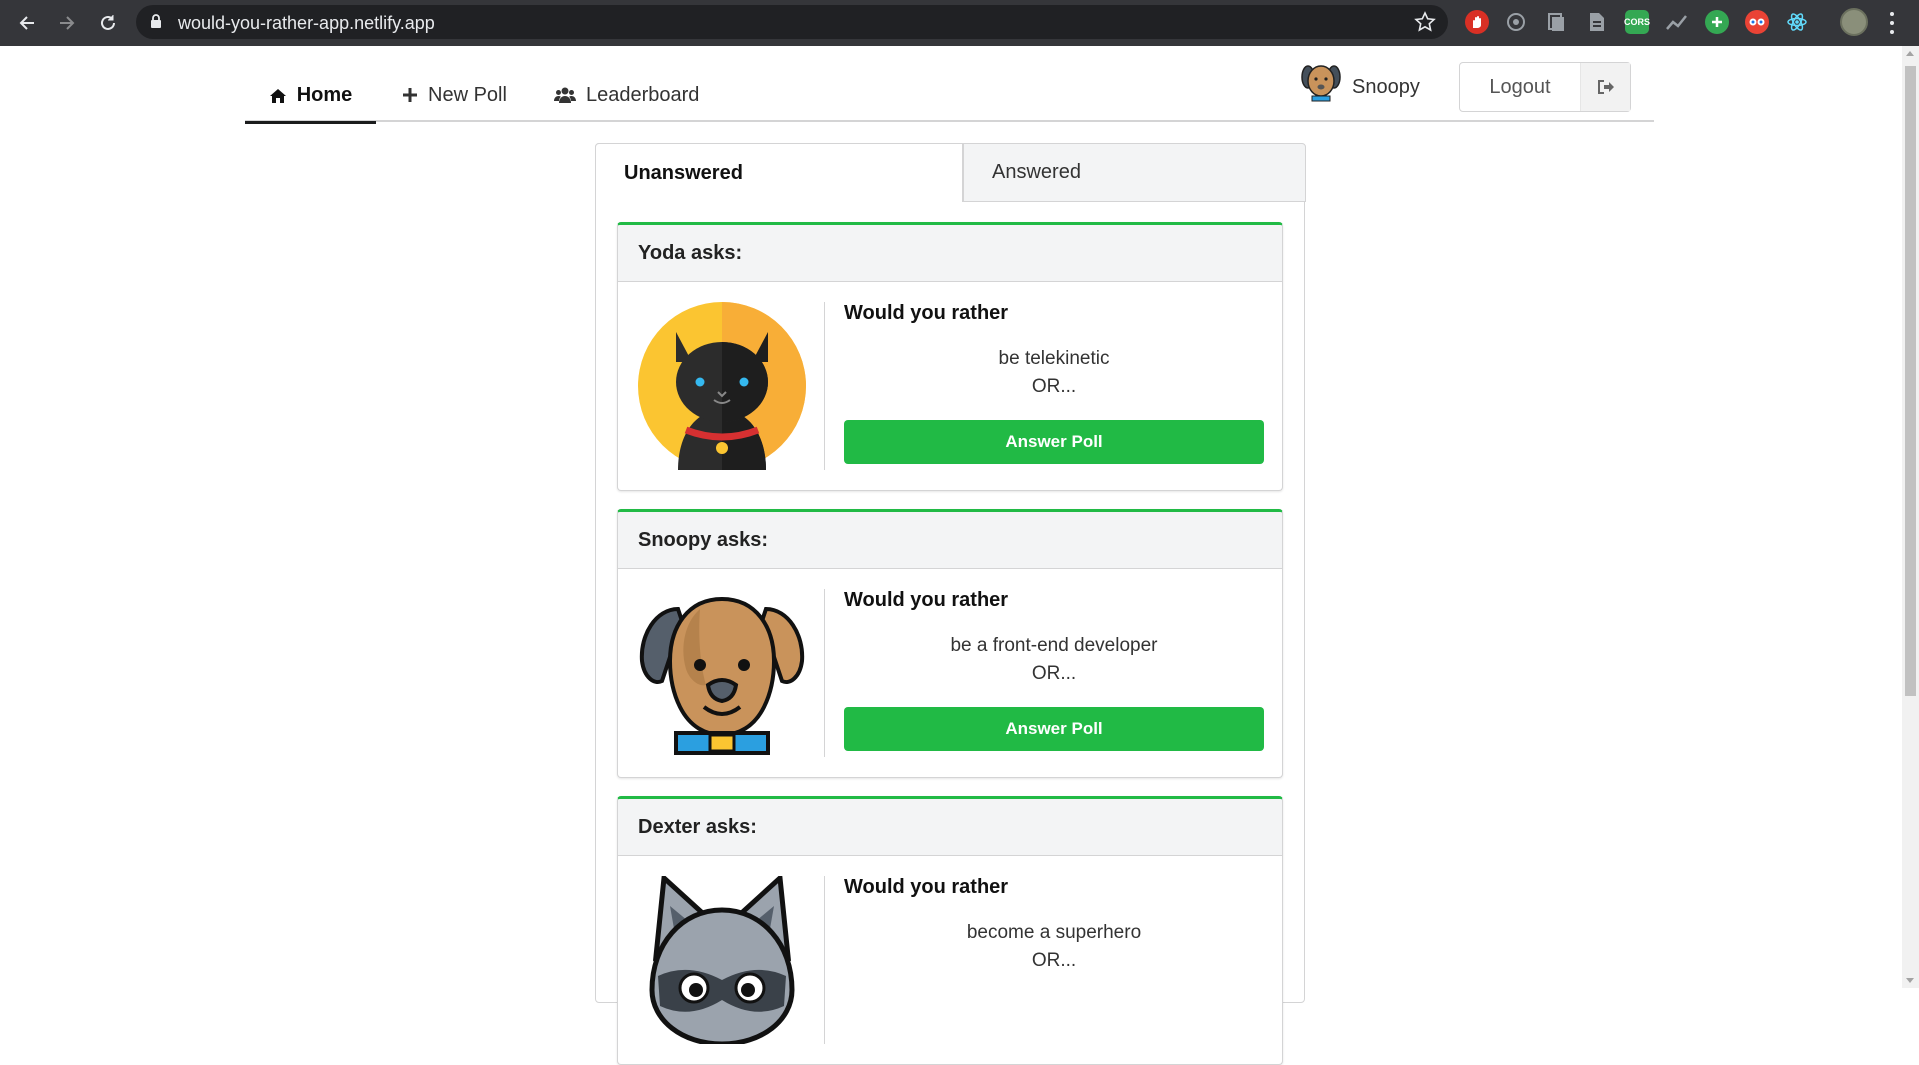  Describe the element at coordinates (1757, 22) in the screenshot. I see `glasses-icon` at that location.